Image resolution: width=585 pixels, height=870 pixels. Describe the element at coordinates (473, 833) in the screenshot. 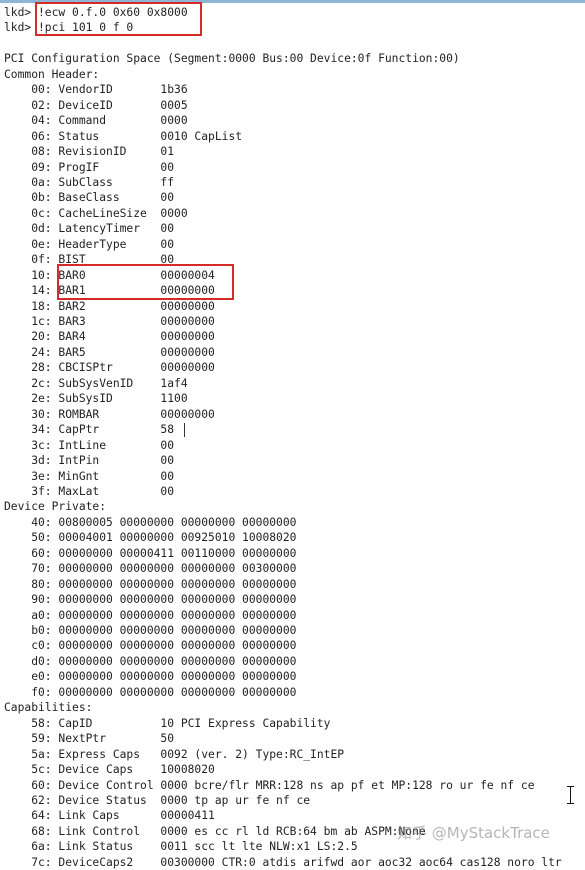

I see `watermark: 知乎 @MyStackTrace` at that location.